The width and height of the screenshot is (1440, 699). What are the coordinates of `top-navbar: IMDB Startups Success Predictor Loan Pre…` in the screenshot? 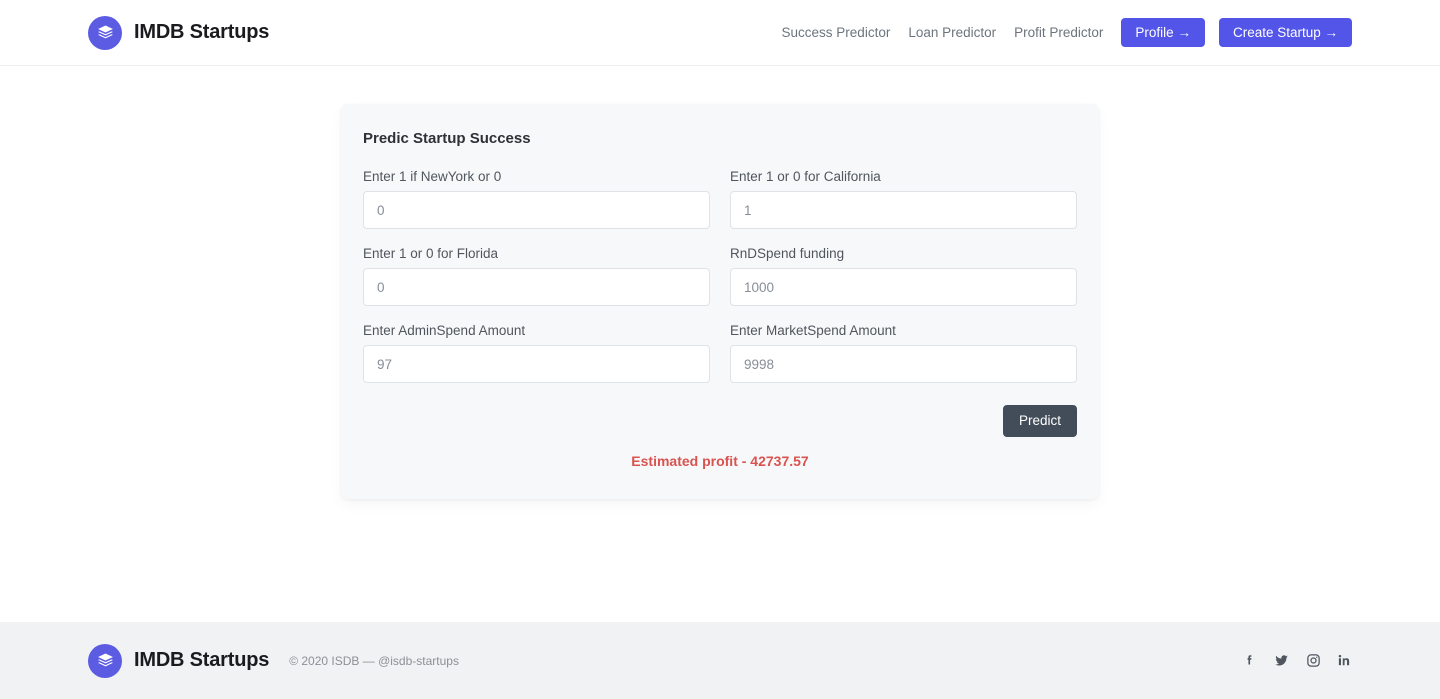 It's located at (720, 33).